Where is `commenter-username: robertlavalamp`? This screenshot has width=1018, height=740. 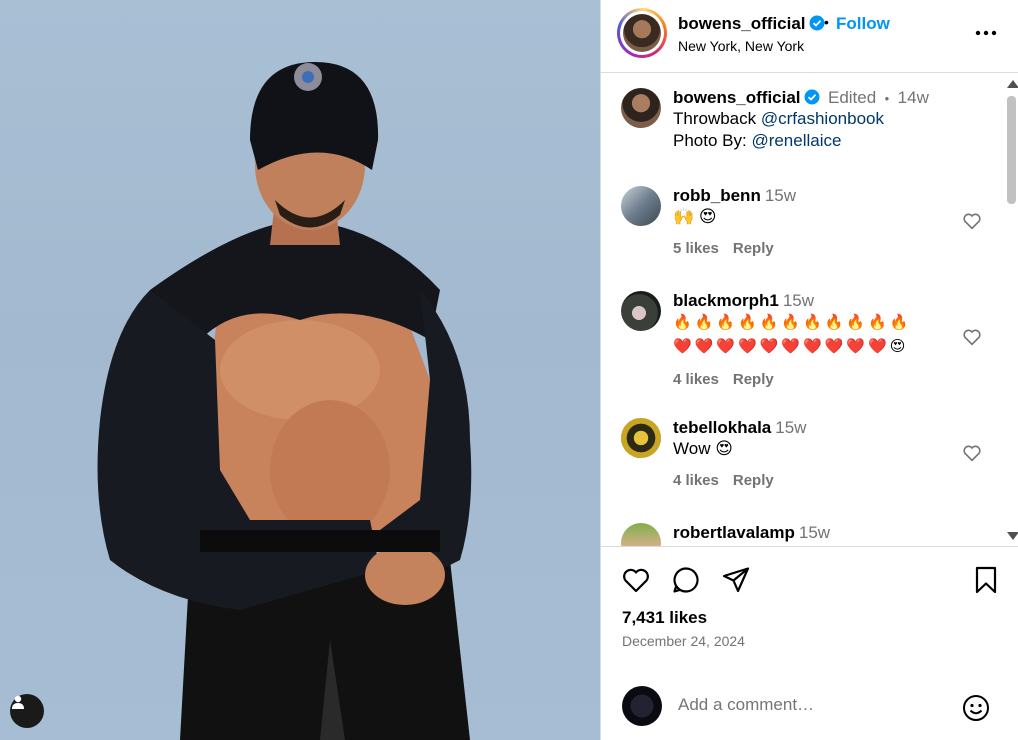 commenter-username: robertlavalamp is located at coordinates (734, 532).